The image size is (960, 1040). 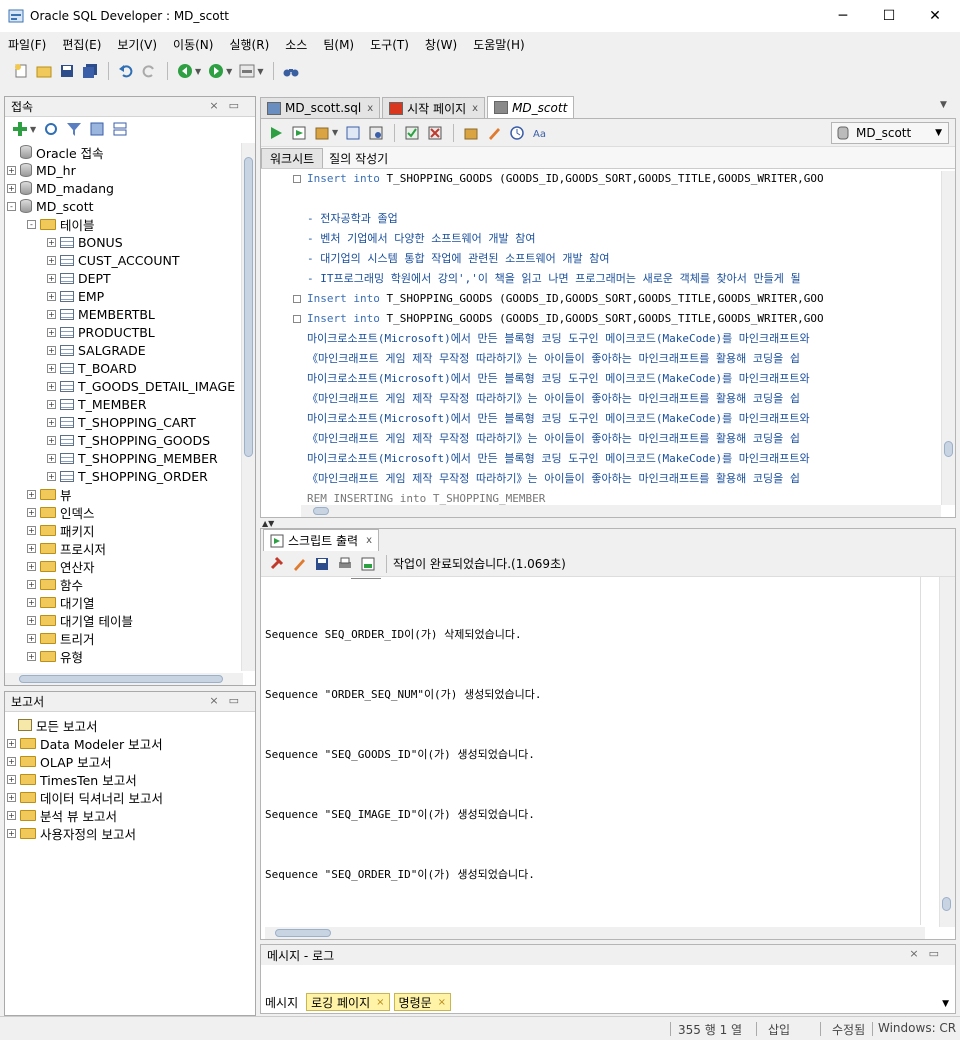 What do you see at coordinates (247, 71) in the screenshot?
I see `sql-icon` at bounding box center [247, 71].